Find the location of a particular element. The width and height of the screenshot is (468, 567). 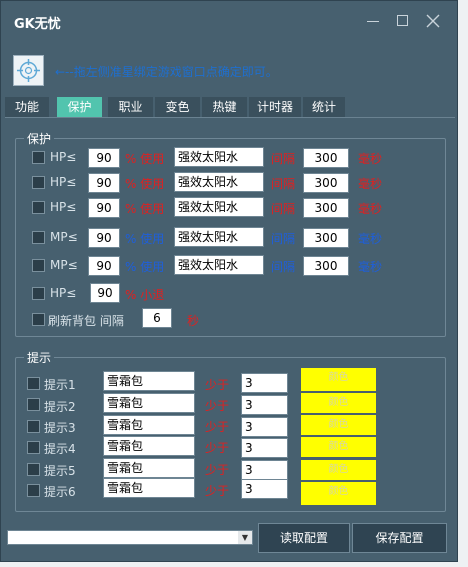

tip-count-input-4: 3 is located at coordinates (264, 448).